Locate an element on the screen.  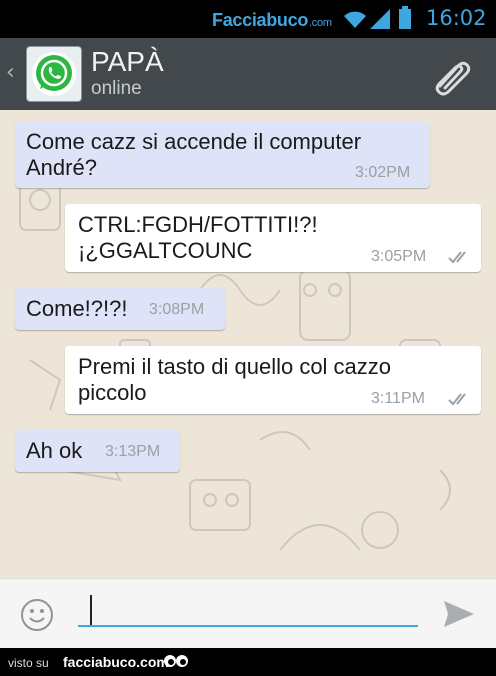
message-time: 3:11PM is located at coordinates (398, 398).